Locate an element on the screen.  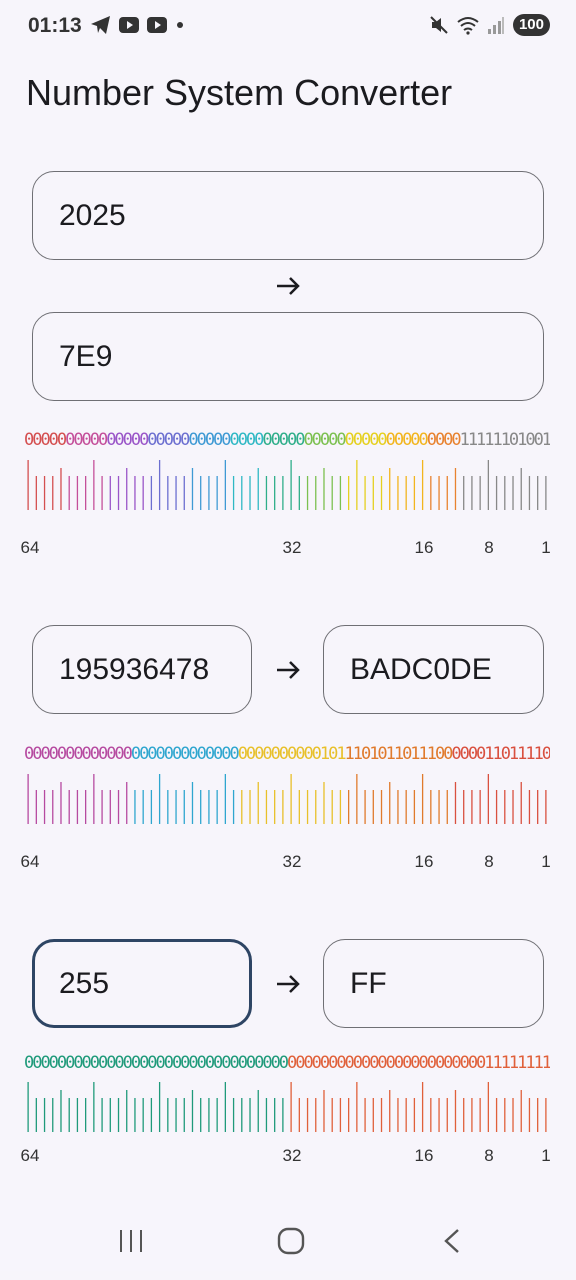
hex-output: 7E9 is located at coordinates (288, 356).